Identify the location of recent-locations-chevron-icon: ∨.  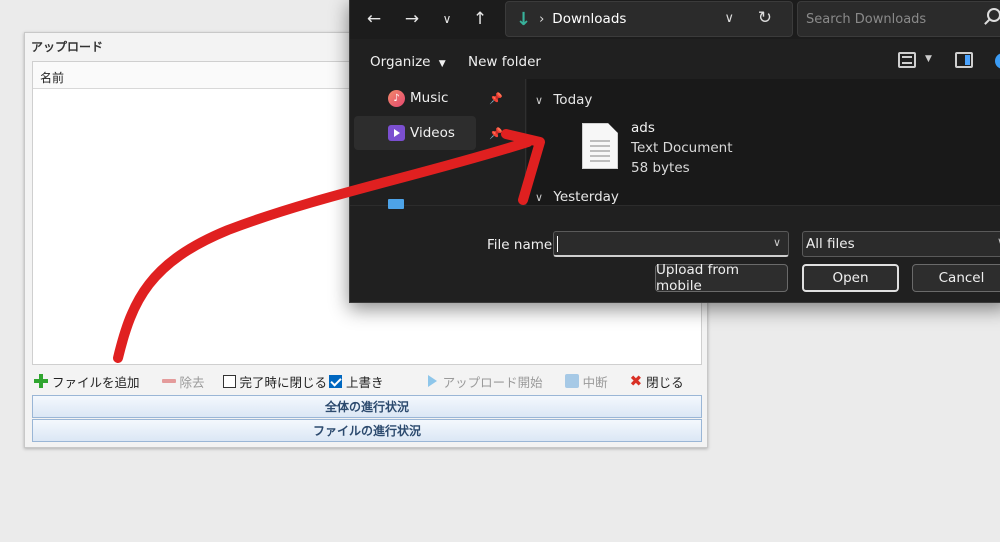
(447, 19).